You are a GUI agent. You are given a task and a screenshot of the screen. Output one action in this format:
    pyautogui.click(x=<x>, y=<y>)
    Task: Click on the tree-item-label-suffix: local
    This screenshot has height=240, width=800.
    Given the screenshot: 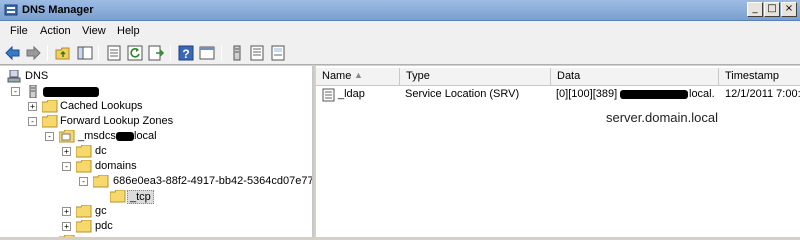 What is the action you would take?
    pyautogui.click(x=145, y=136)
    